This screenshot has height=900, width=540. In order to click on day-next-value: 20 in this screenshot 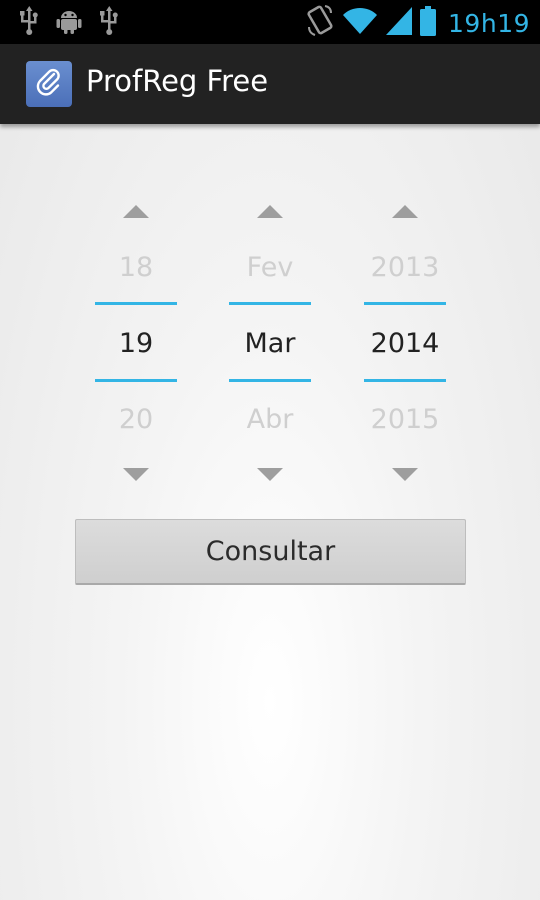, I will do `click(136, 419)`.